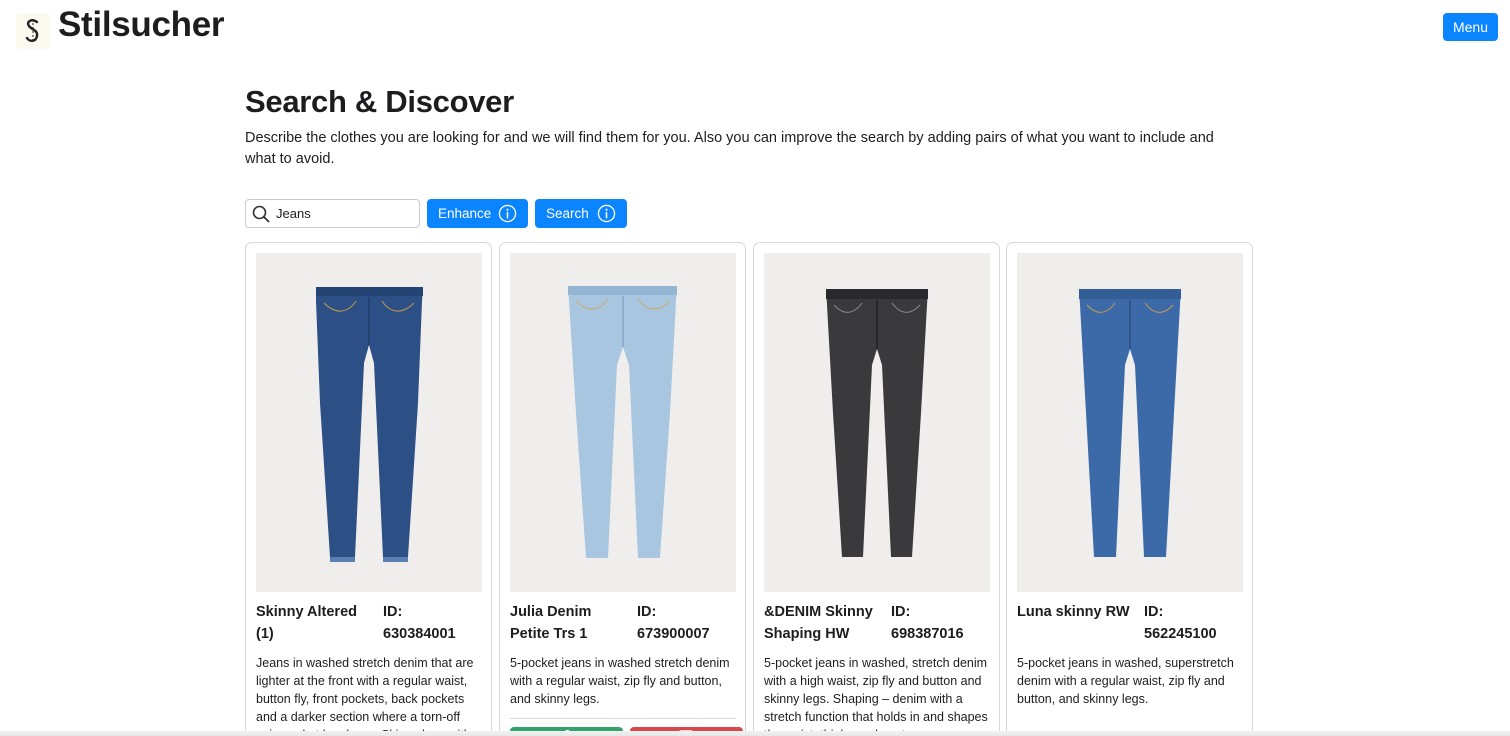  What do you see at coordinates (1470, 27) in the screenshot?
I see `menu-button: Menu` at bounding box center [1470, 27].